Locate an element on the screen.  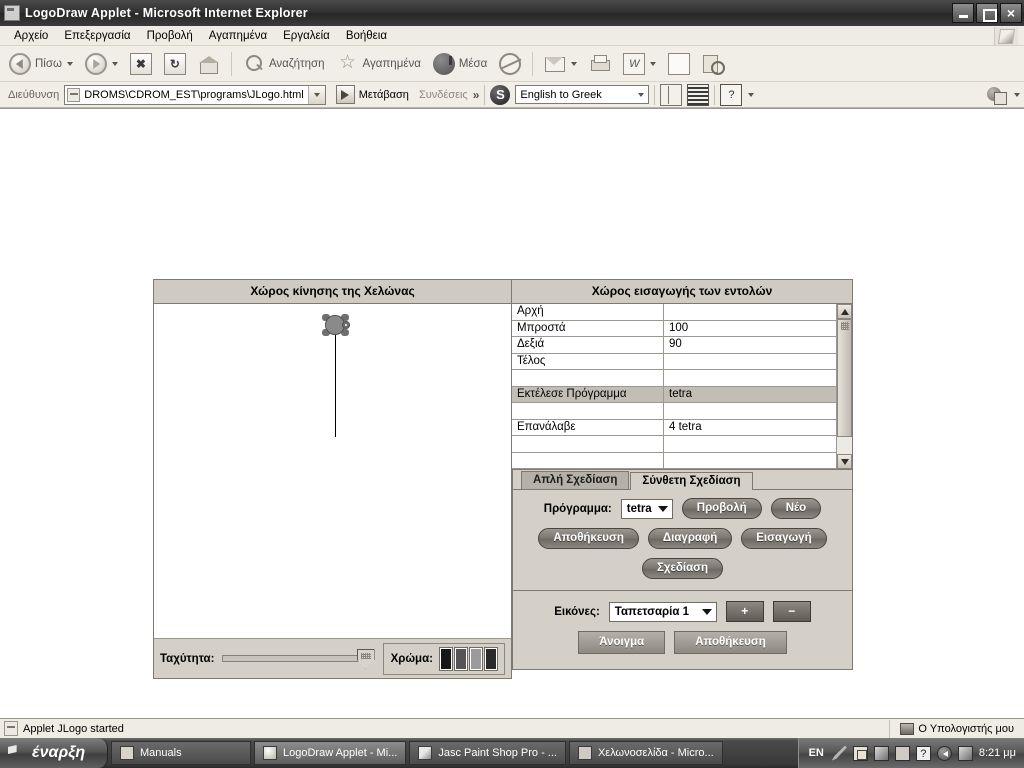
scroll-down-button is located at coordinates (844, 461).